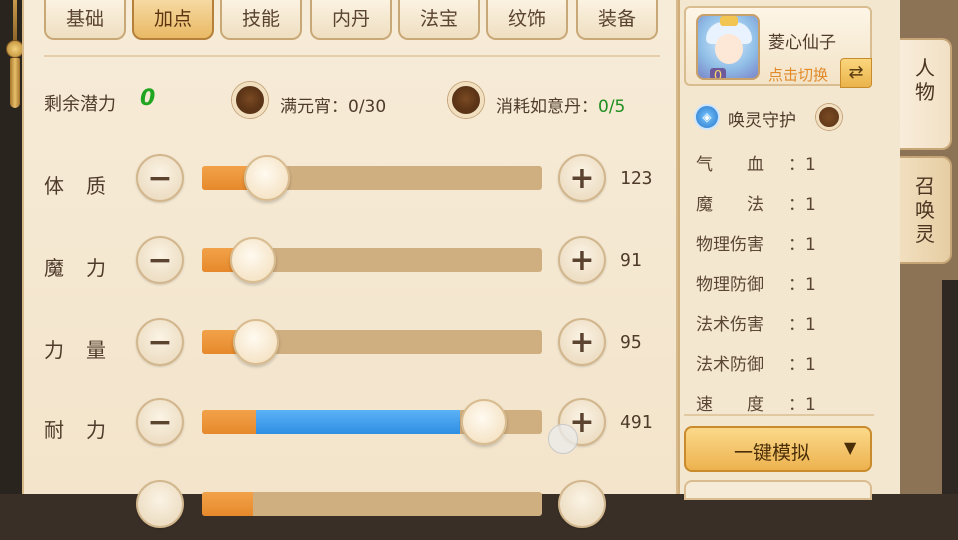 This screenshot has width=958, height=540. What do you see at coordinates (730, 365) in the screenshot?
I see `attribute-name: 法术防御` at bounding box center [730, 365].